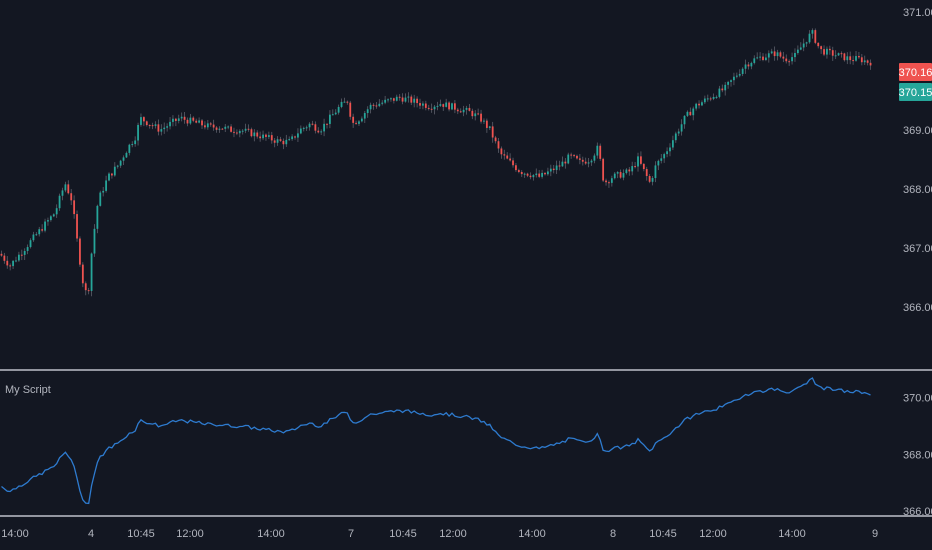 The image size is (932, 550). I want to click on price-tick-label: 368.00, so click(917, 190).